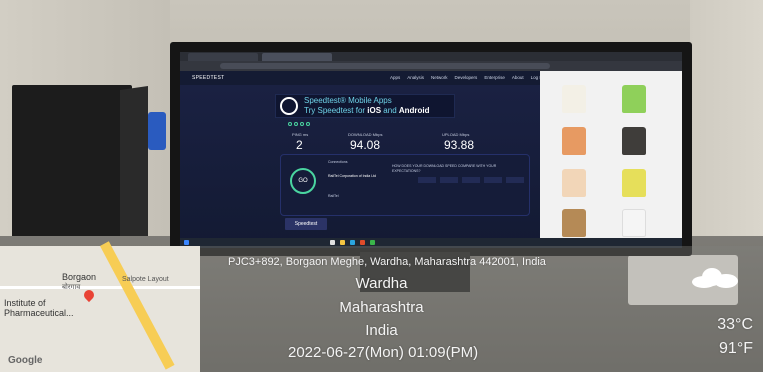  Describe the element at coordinates (223, 57) in the screenshot. I see `browser-tab` at that location.